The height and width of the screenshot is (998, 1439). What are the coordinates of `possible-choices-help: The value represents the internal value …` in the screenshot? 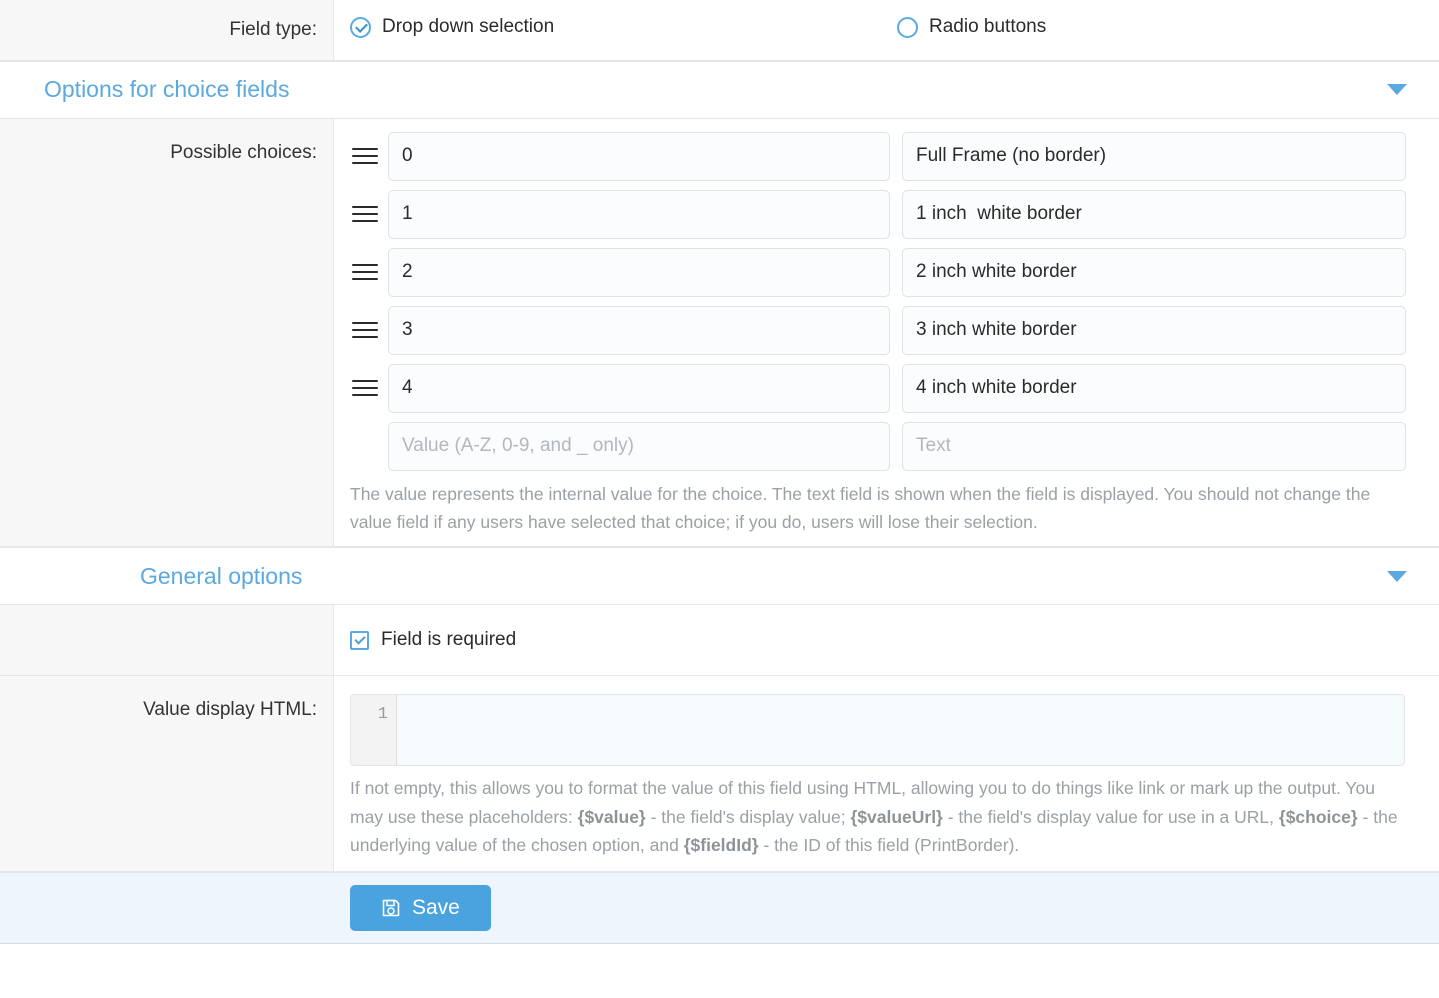 It's located at (860, 508).